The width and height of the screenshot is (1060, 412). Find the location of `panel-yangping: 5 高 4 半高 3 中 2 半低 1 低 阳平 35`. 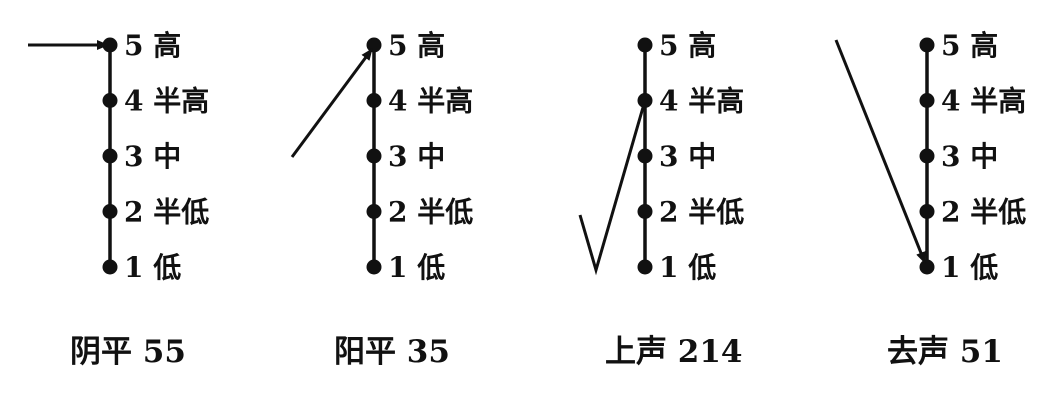

panel-yangping: 5 高 4 半高 3 中 2 半低 1 低 阳平 35 is located at coordinates (381, 199).